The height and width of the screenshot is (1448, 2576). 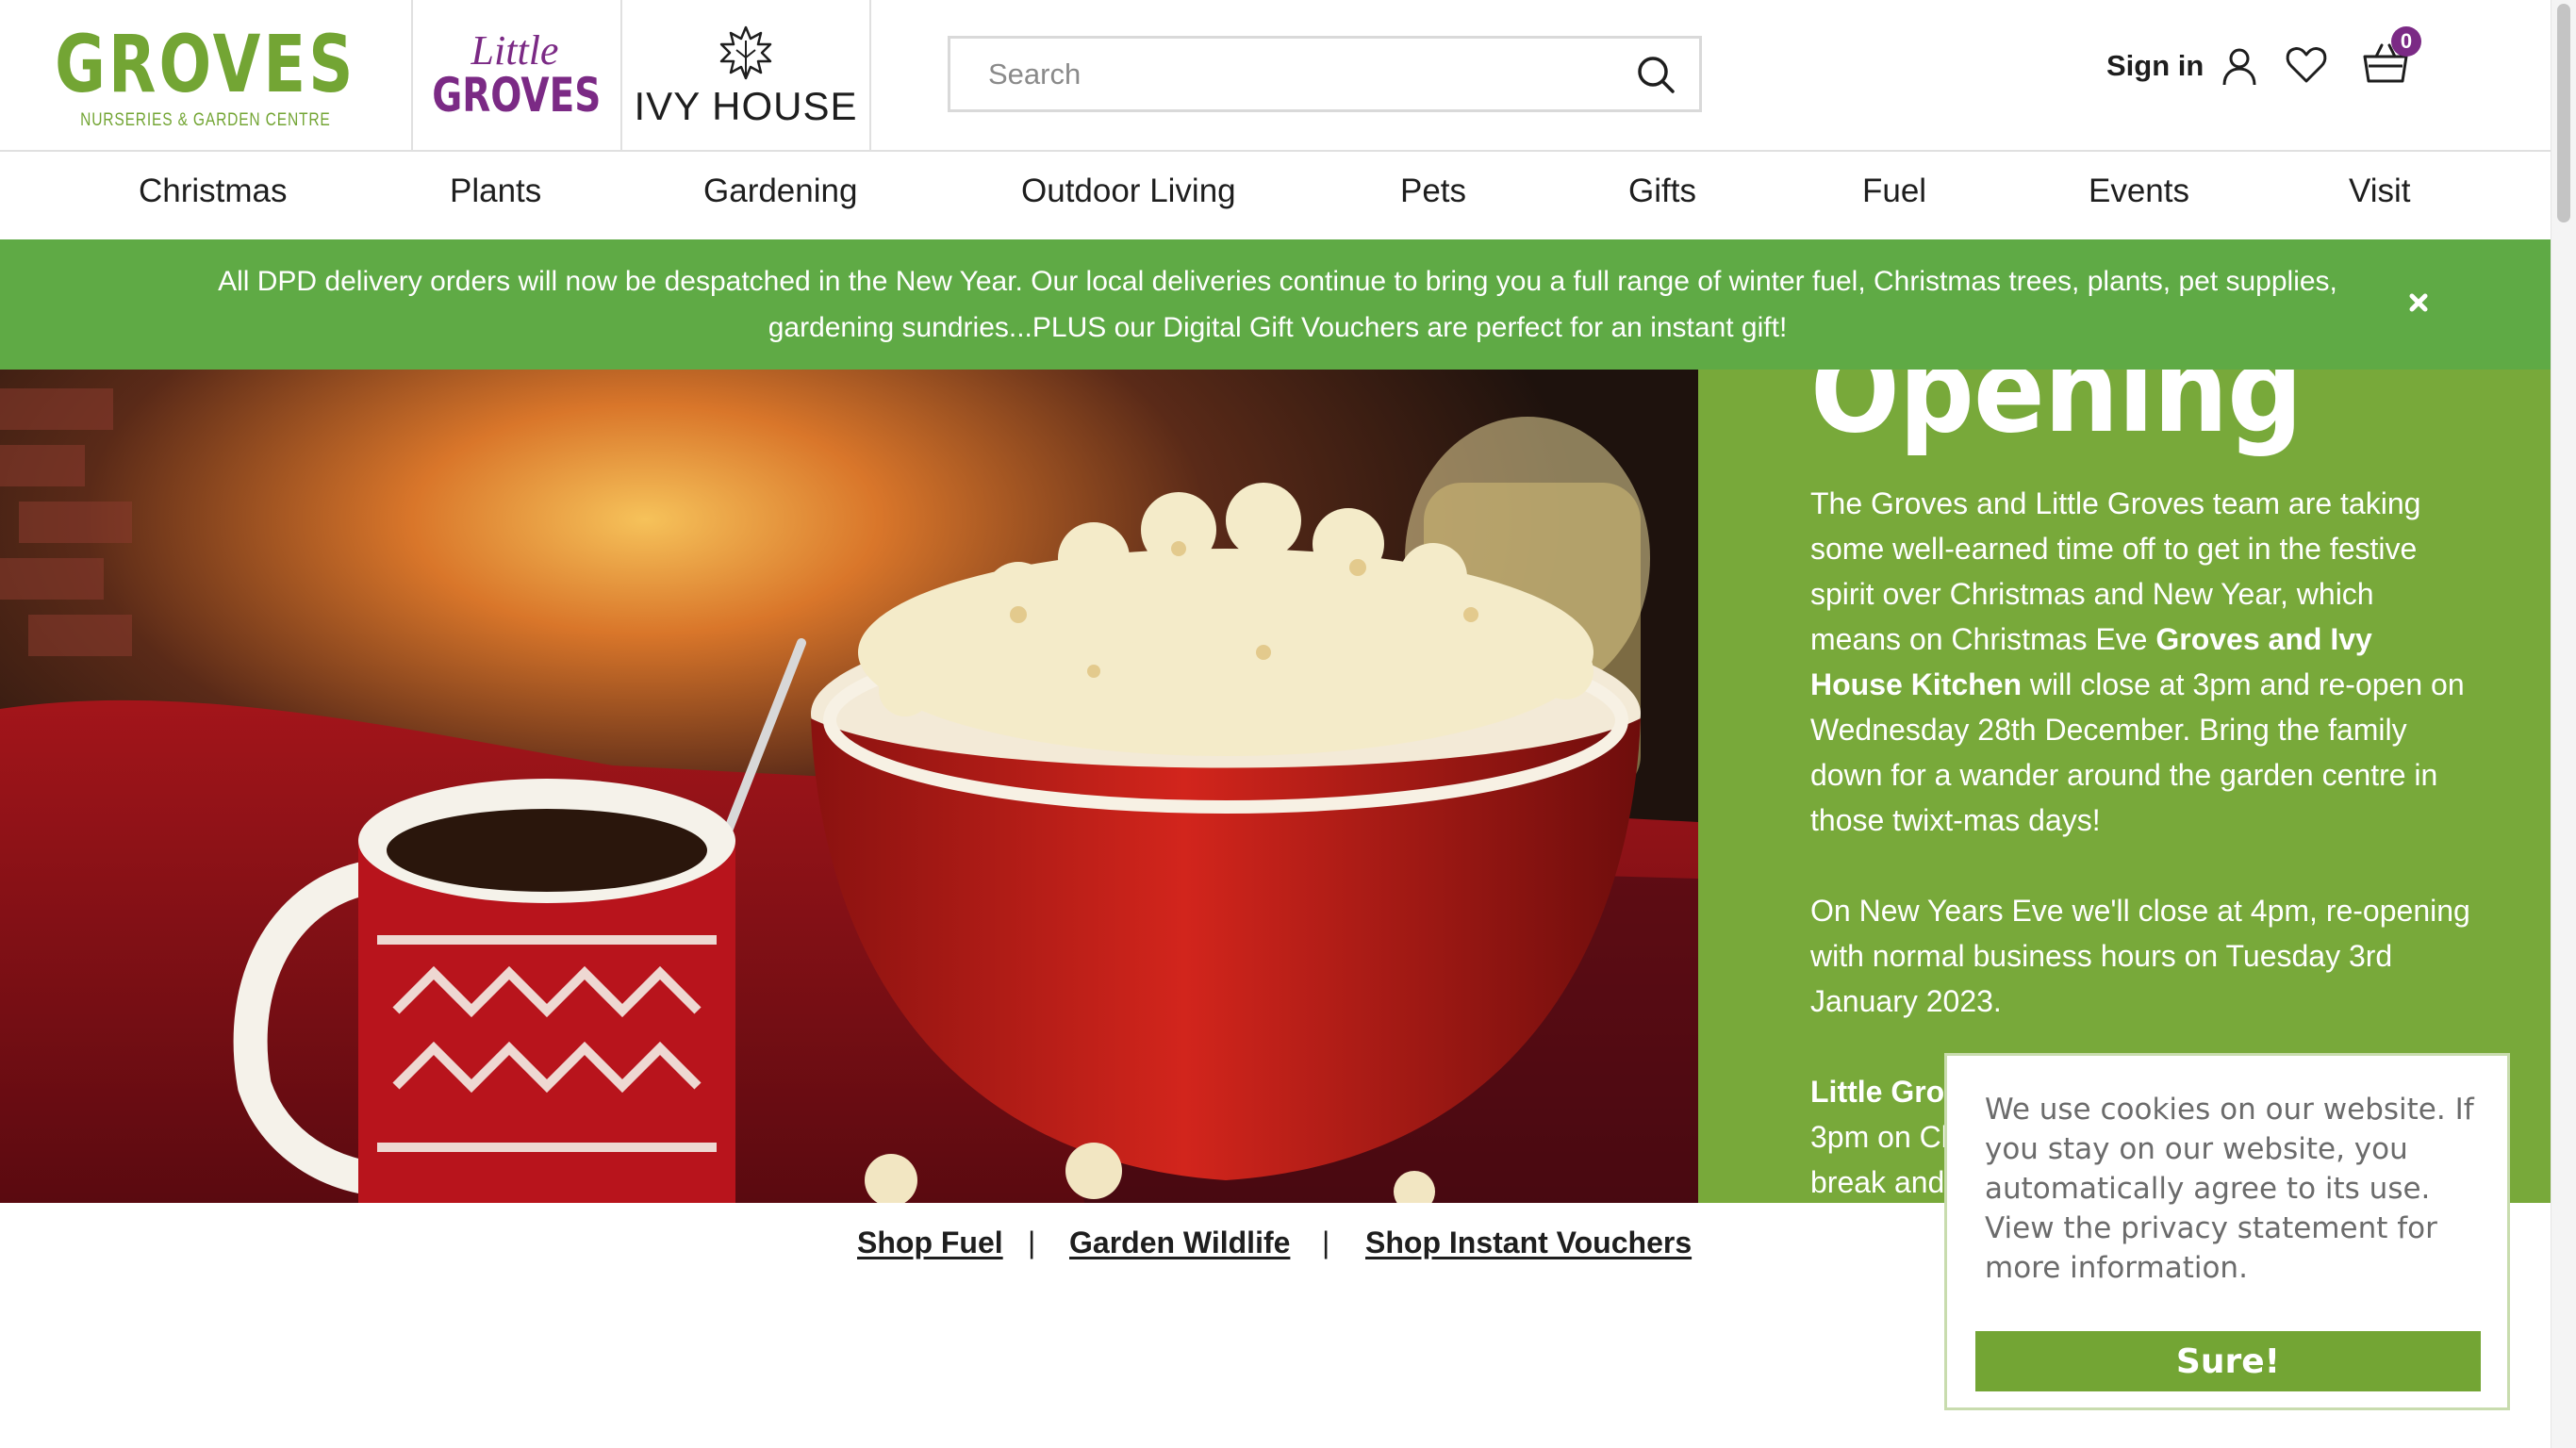 What do you see at coordinates (1894, 191) in the screenshot?
I see `nav-item-fuel: Fuel` at bounding box center [1894, 191].